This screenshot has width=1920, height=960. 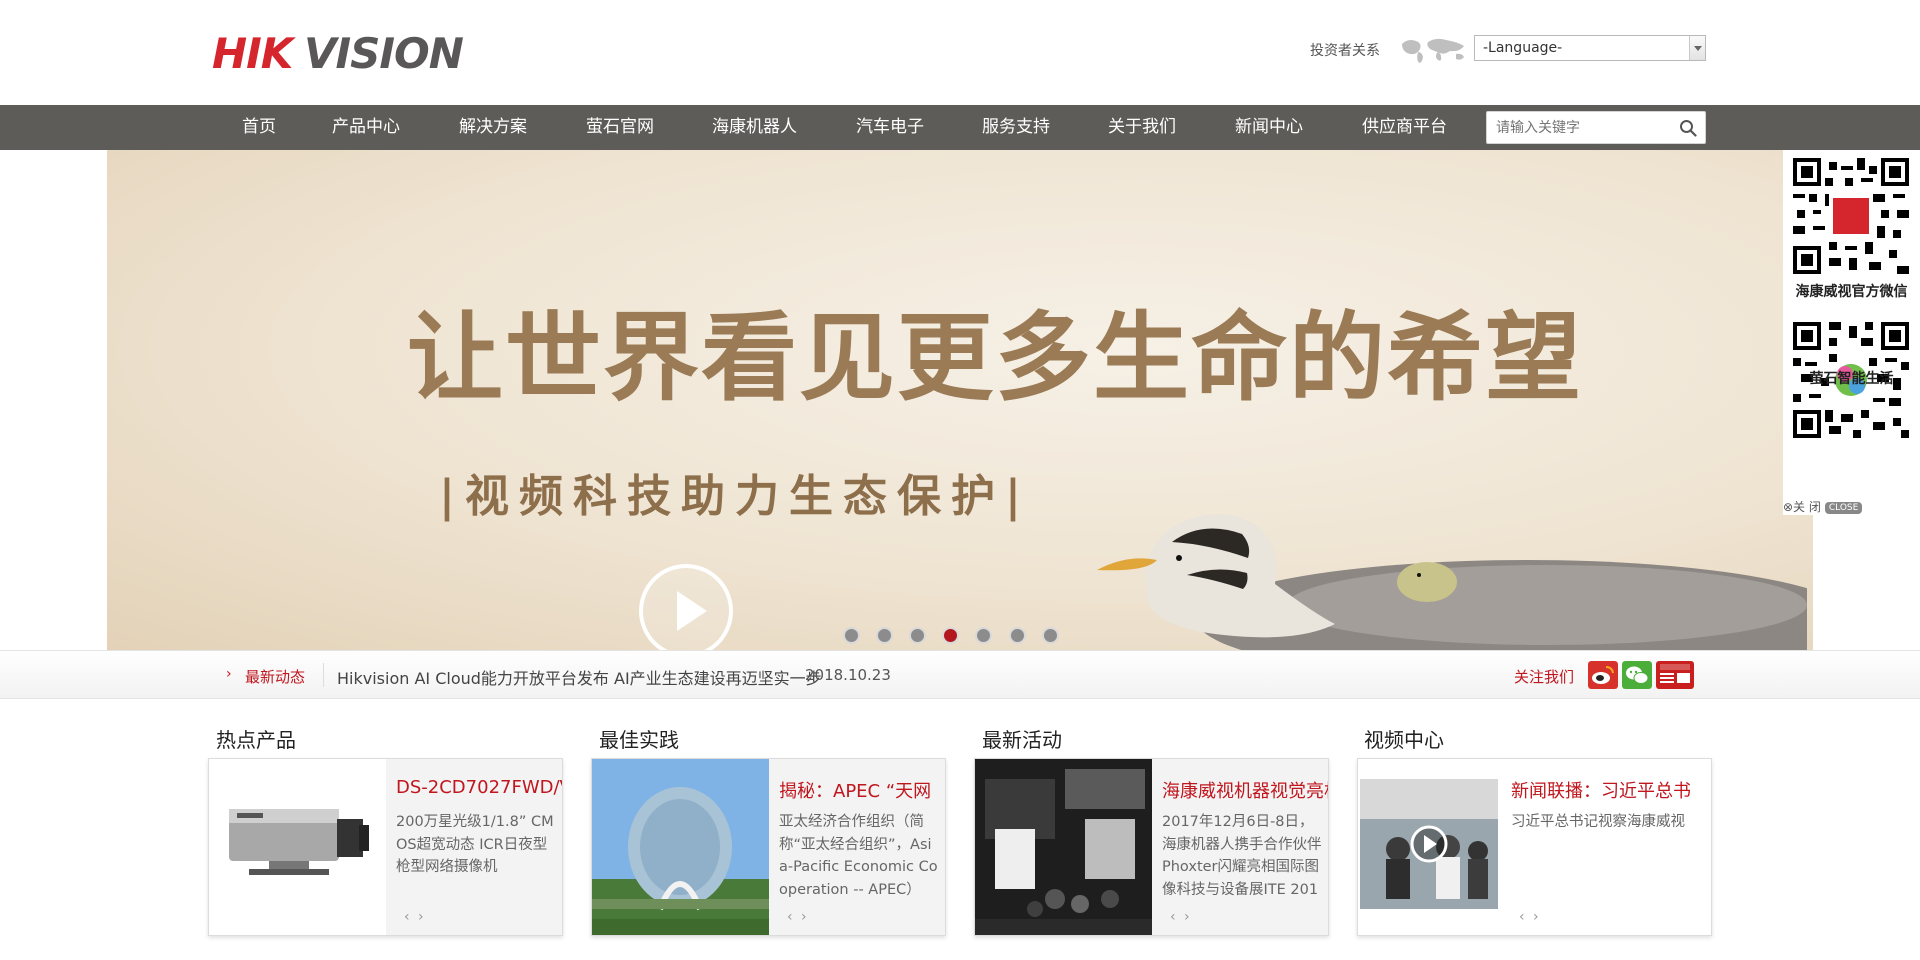 What do you see at coordinates (1851, 216) in the screenshot?
I see `wechat-qr-code` at bounding box center [1851, 216].